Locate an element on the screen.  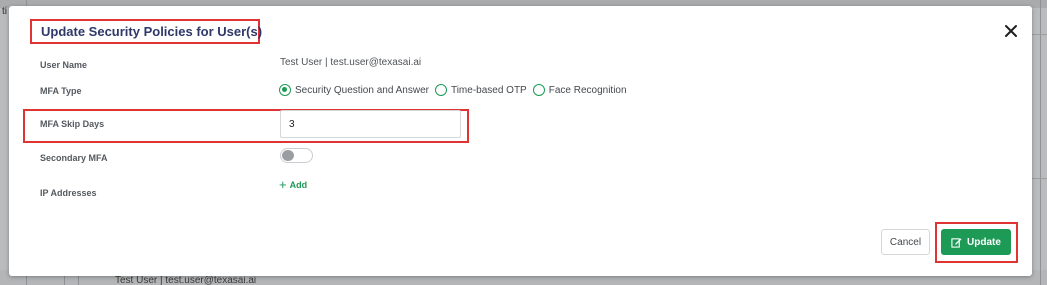
close-icon is located at coordinates (1011, 31).